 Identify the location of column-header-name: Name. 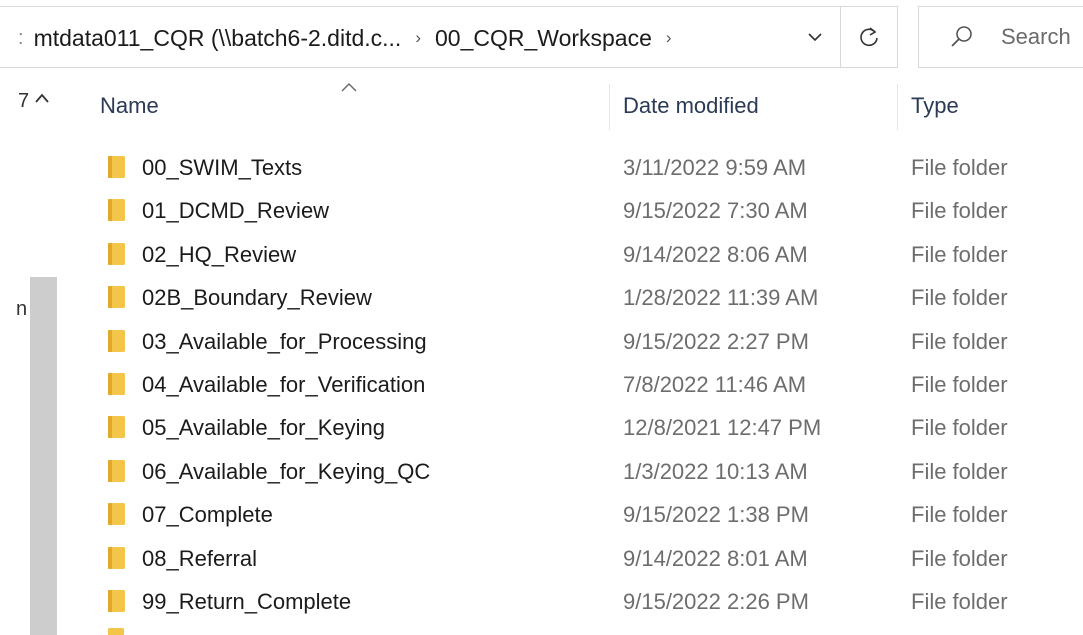
(129, 106).